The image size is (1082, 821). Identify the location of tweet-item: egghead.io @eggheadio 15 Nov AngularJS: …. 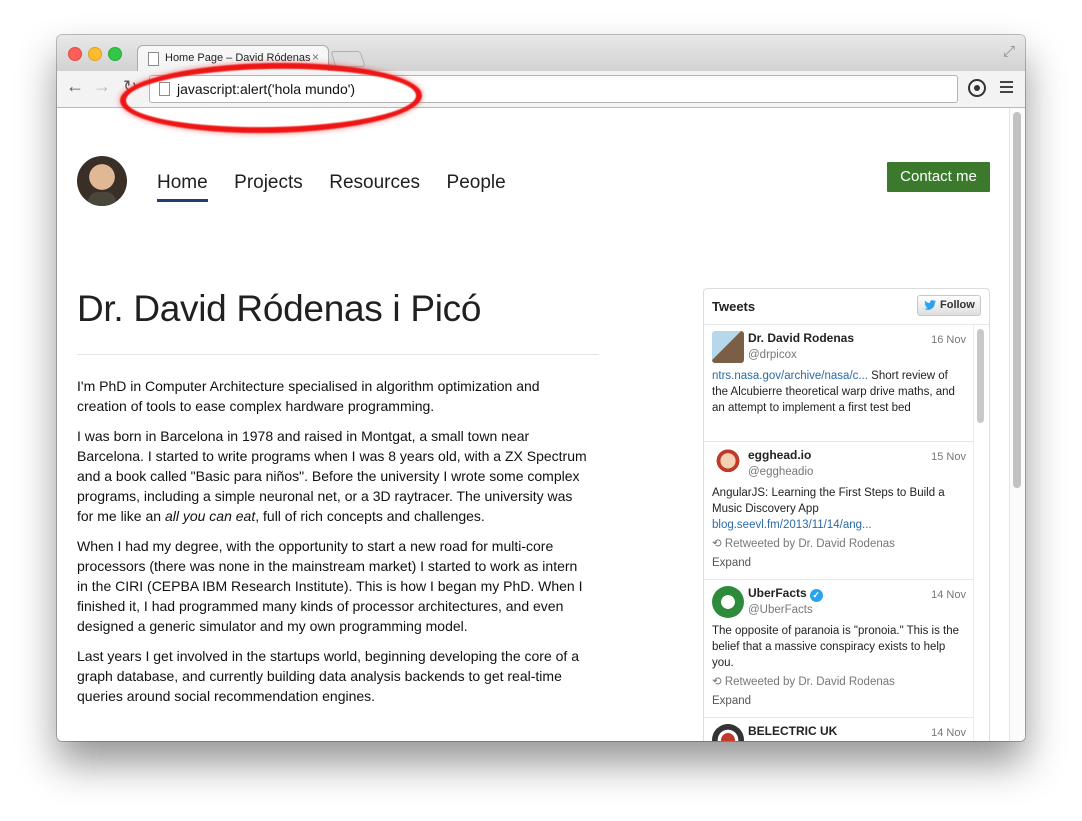
(839, 511).